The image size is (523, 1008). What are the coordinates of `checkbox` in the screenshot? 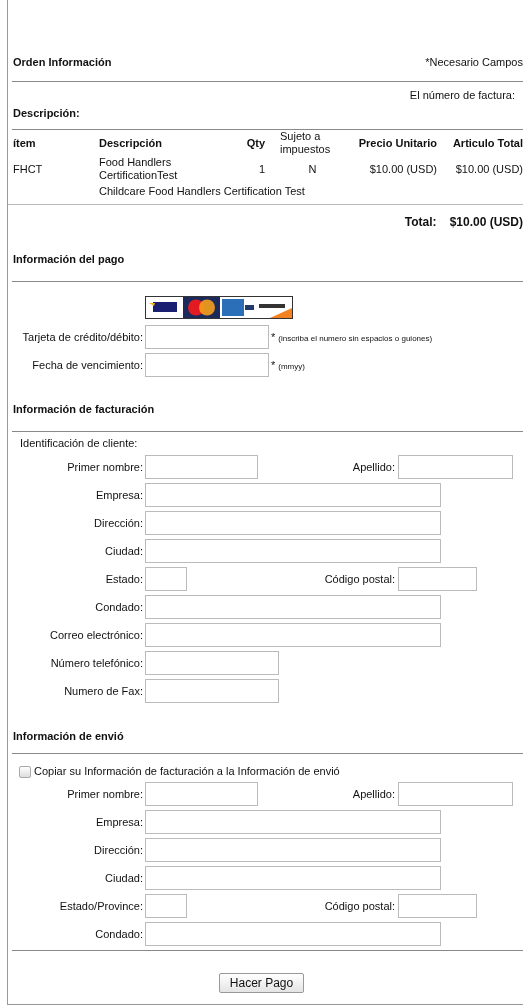 It's located at (25, 771).